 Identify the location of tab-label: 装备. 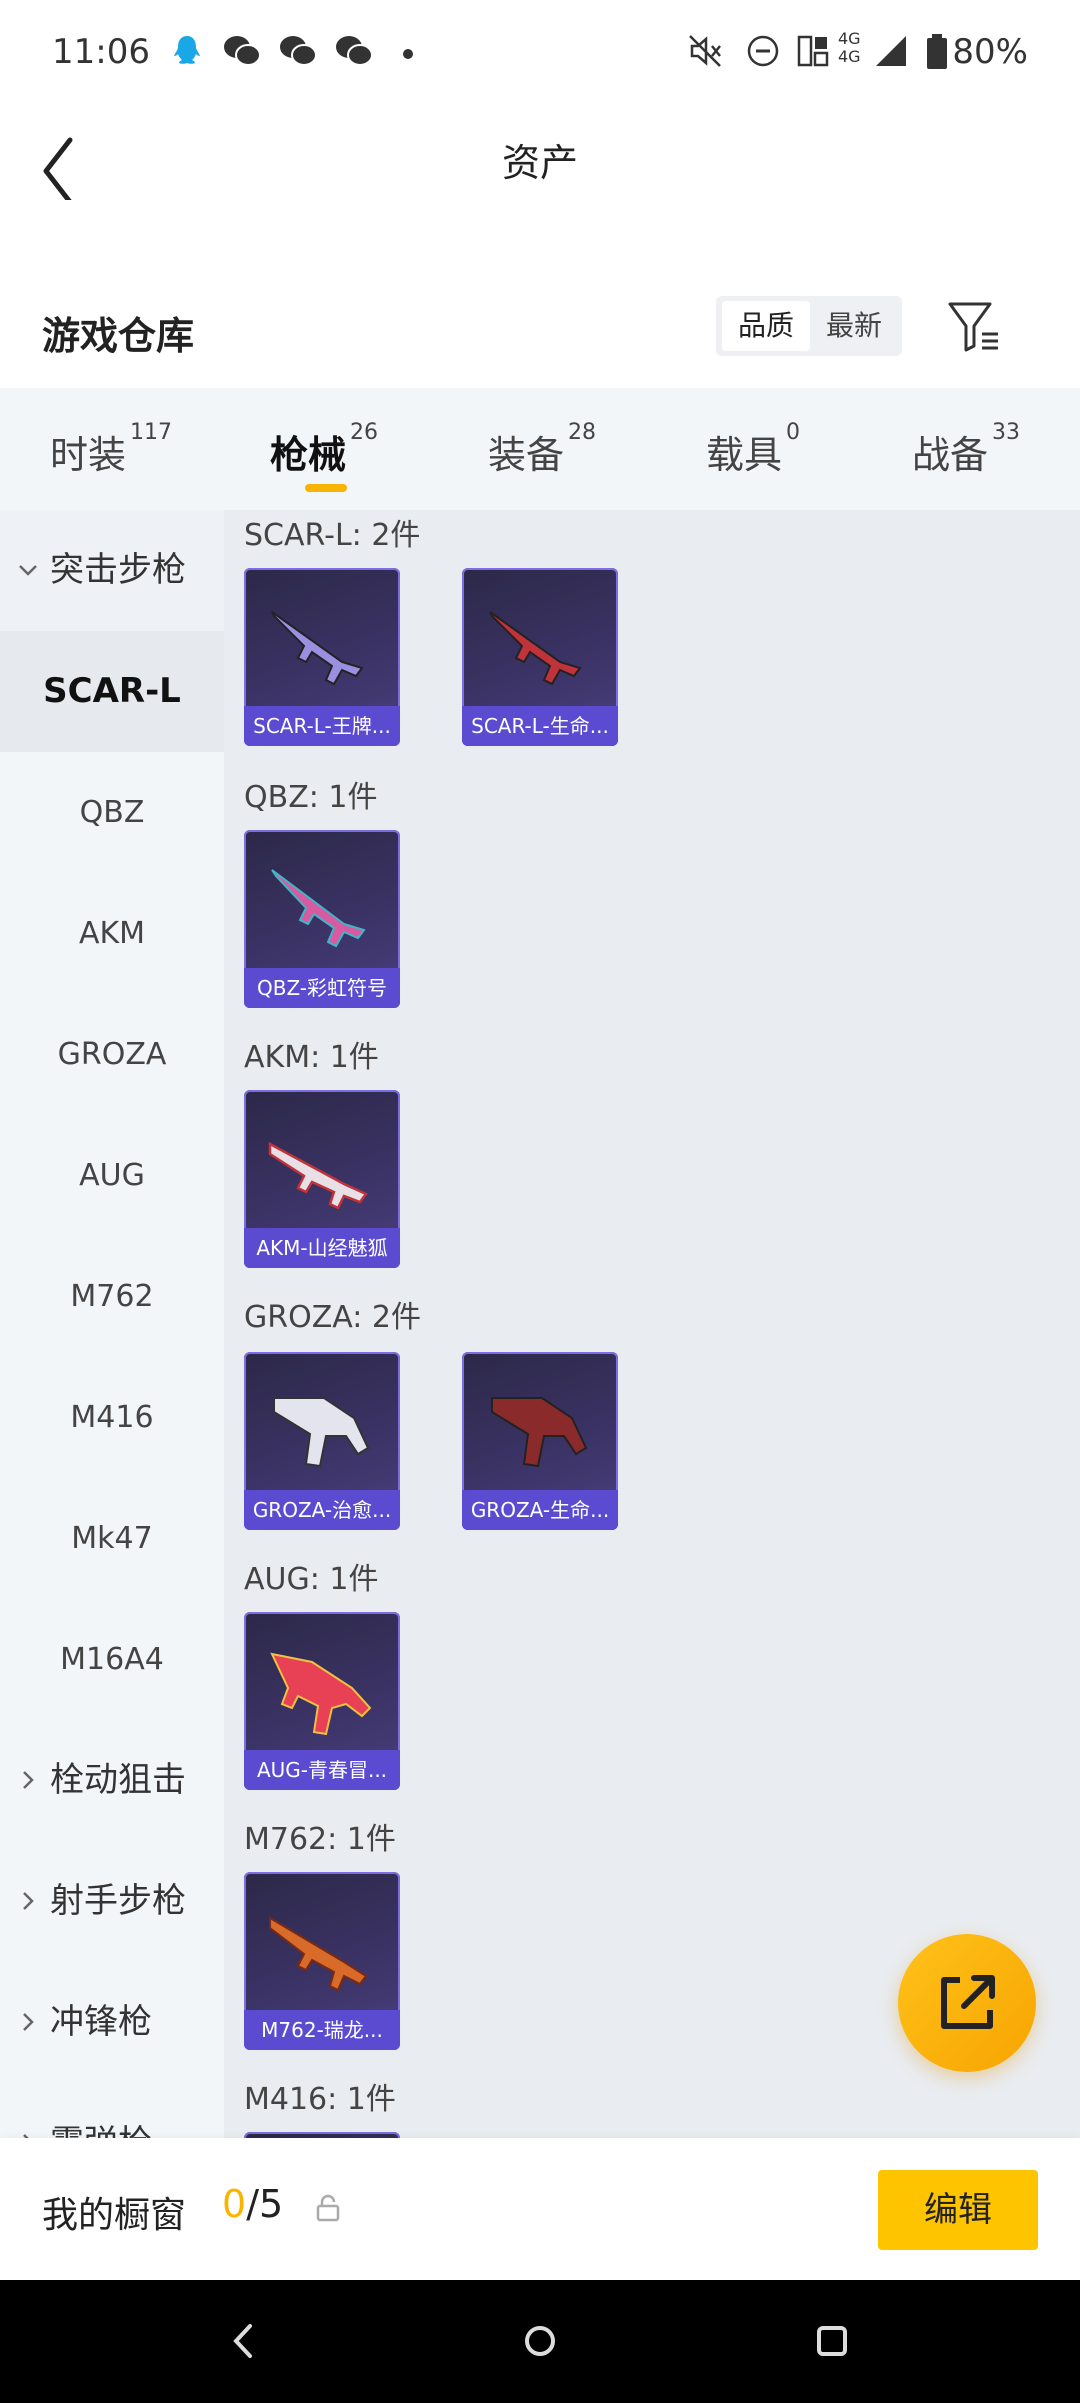
(526, 455).